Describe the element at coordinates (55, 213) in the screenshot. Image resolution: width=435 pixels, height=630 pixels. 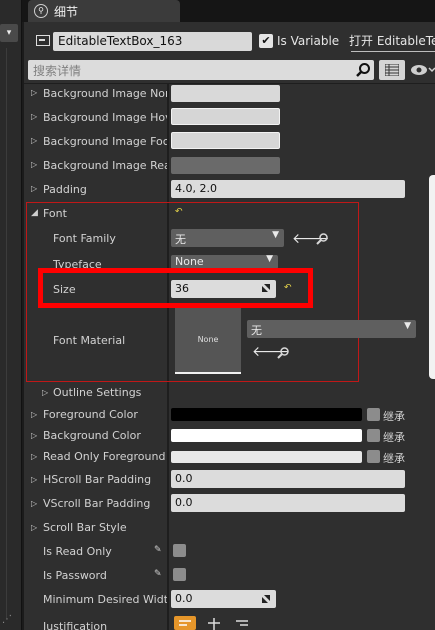
I see `prop-font-label: Font` at that location.